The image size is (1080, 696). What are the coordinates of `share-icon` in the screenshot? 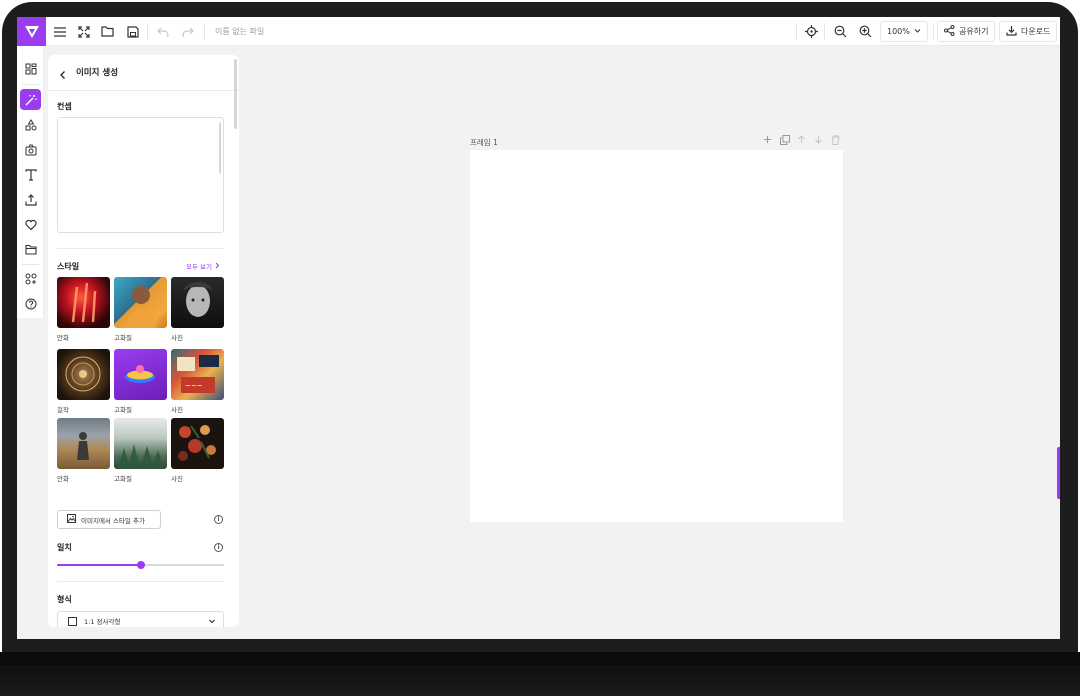 It's located at (949, 31).